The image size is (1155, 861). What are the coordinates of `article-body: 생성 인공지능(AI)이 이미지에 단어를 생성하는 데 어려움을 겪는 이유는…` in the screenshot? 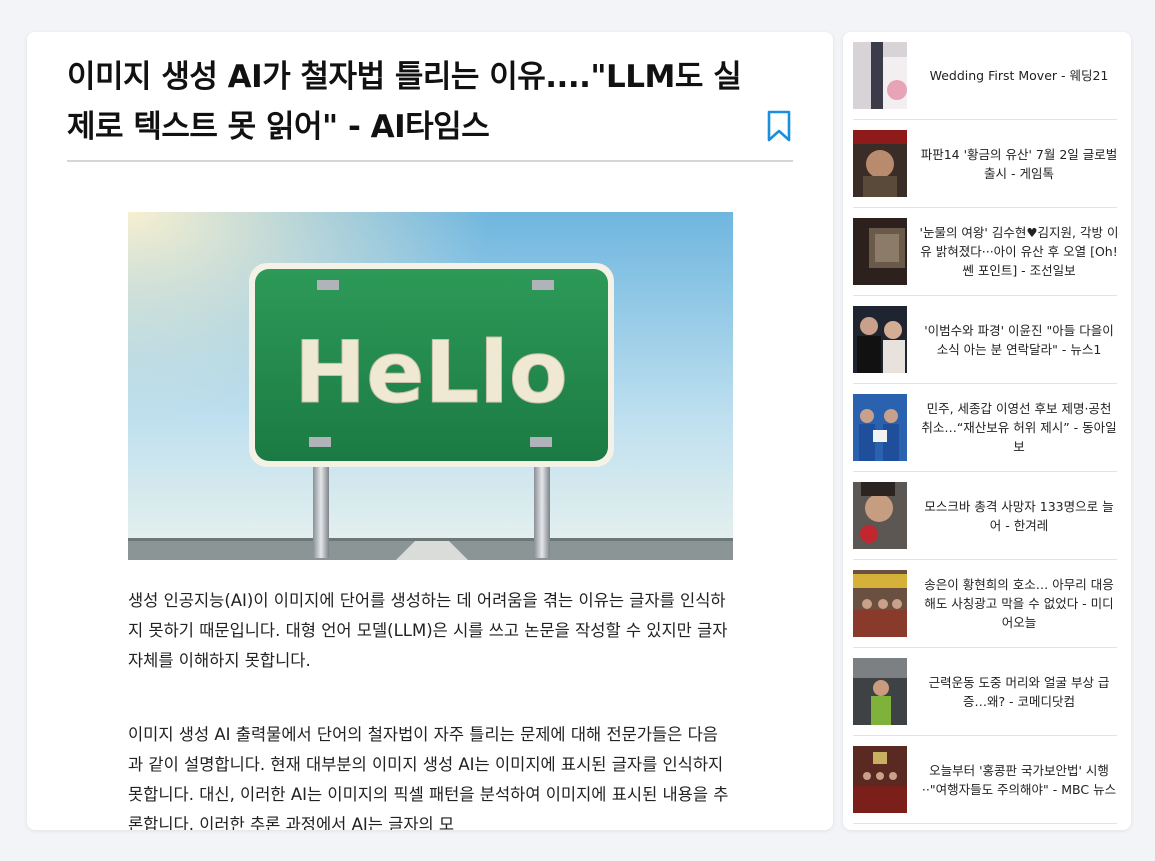 It's located at (430, 708).